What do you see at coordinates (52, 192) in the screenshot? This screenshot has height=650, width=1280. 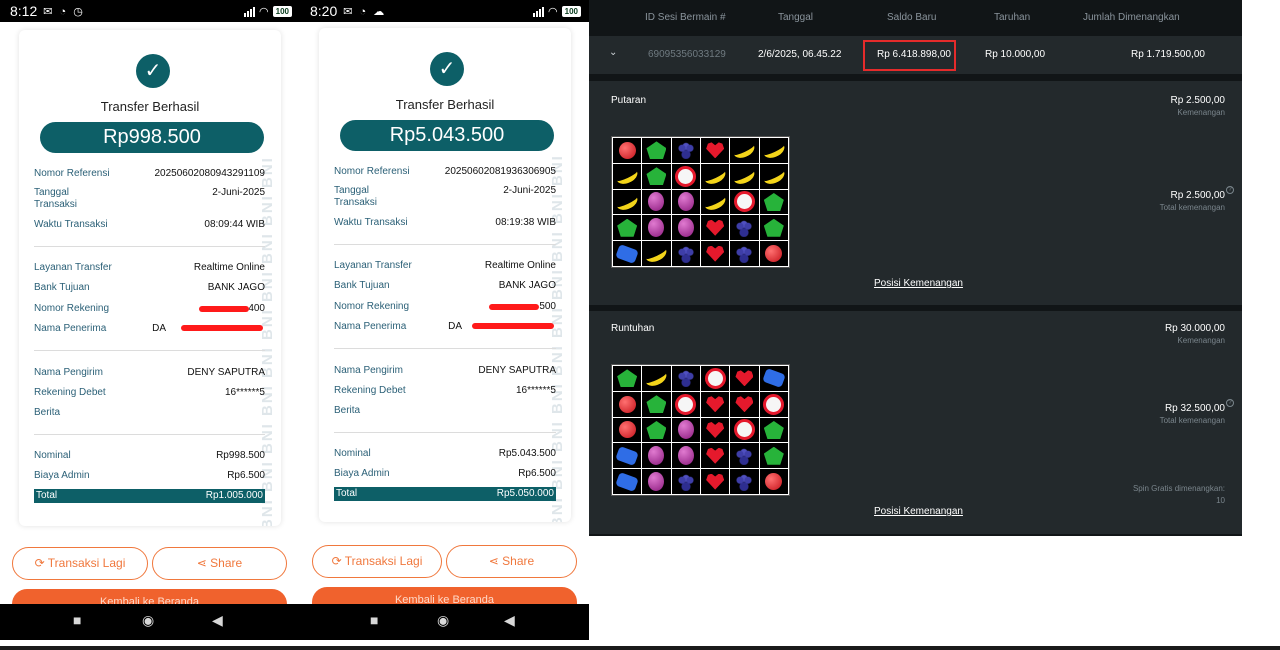 I see `date-label: Tanggal` at bounding box center [52, 192].